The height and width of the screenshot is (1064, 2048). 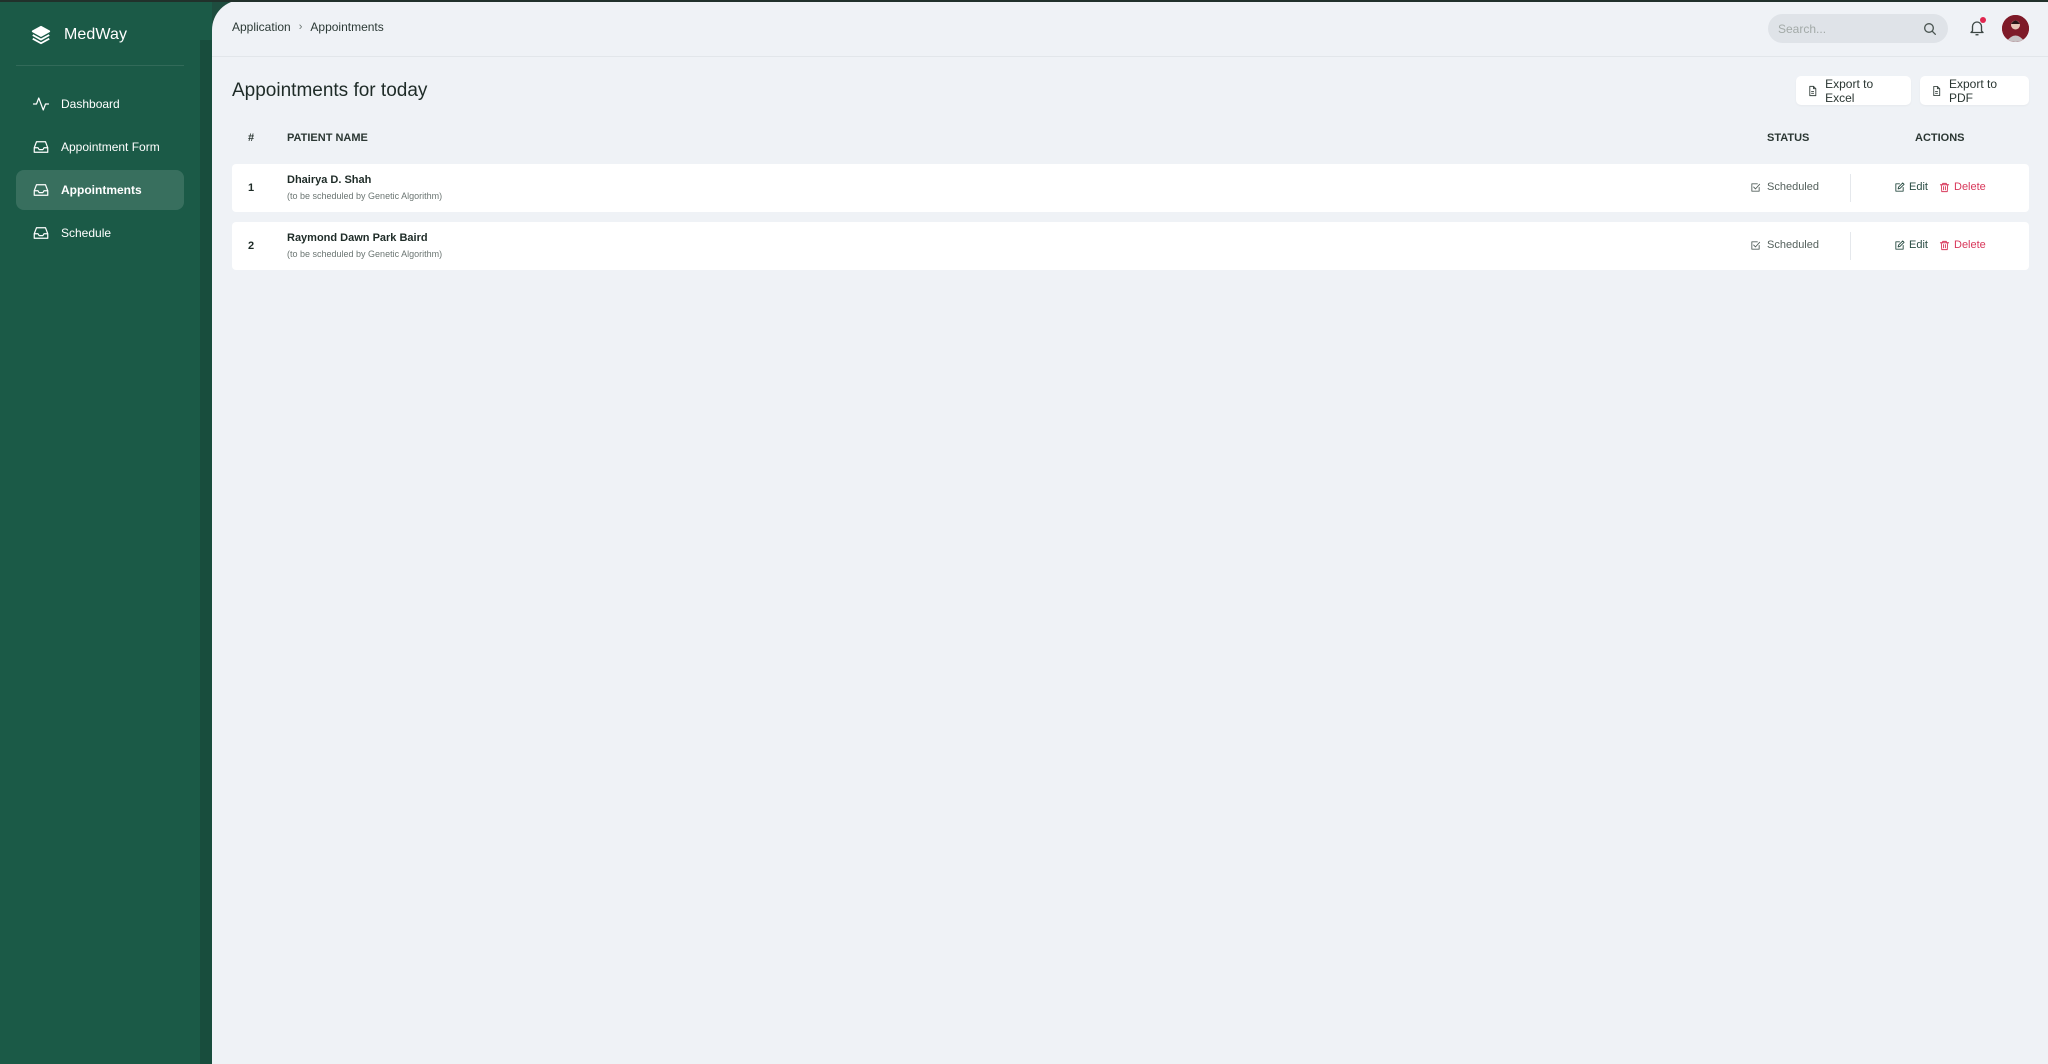 What do you see at coordinates (330, 90) in the screenshot?
I see `page-title: Appointments for today` at bounding box center [330, 90].